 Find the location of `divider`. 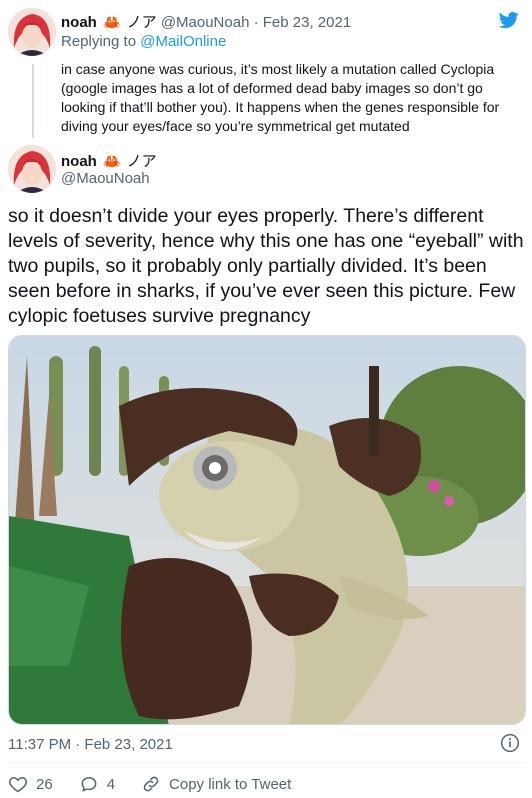

divider is located at coordinates (267, 762).